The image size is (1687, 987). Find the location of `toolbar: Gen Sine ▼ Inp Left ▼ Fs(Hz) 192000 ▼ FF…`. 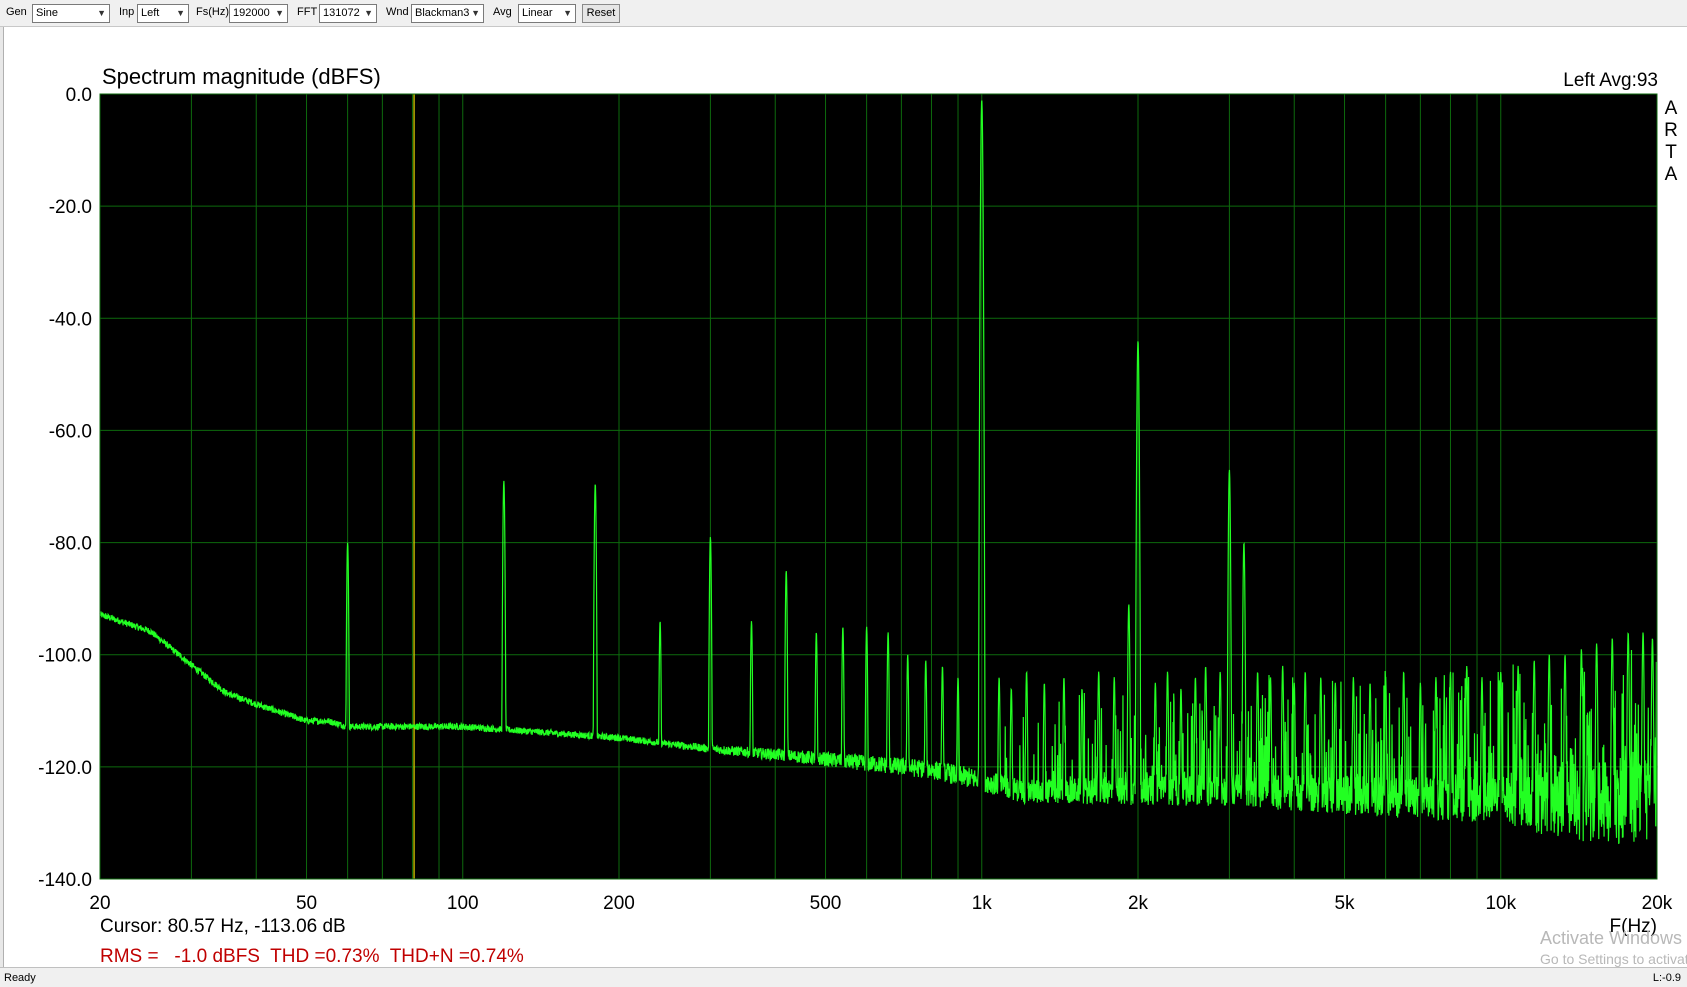

toolbar: Gen Sine ▼ Inp Left ▼ Fs(Hz) 192000 ▼ FF… is located at coordinates (843, 13).